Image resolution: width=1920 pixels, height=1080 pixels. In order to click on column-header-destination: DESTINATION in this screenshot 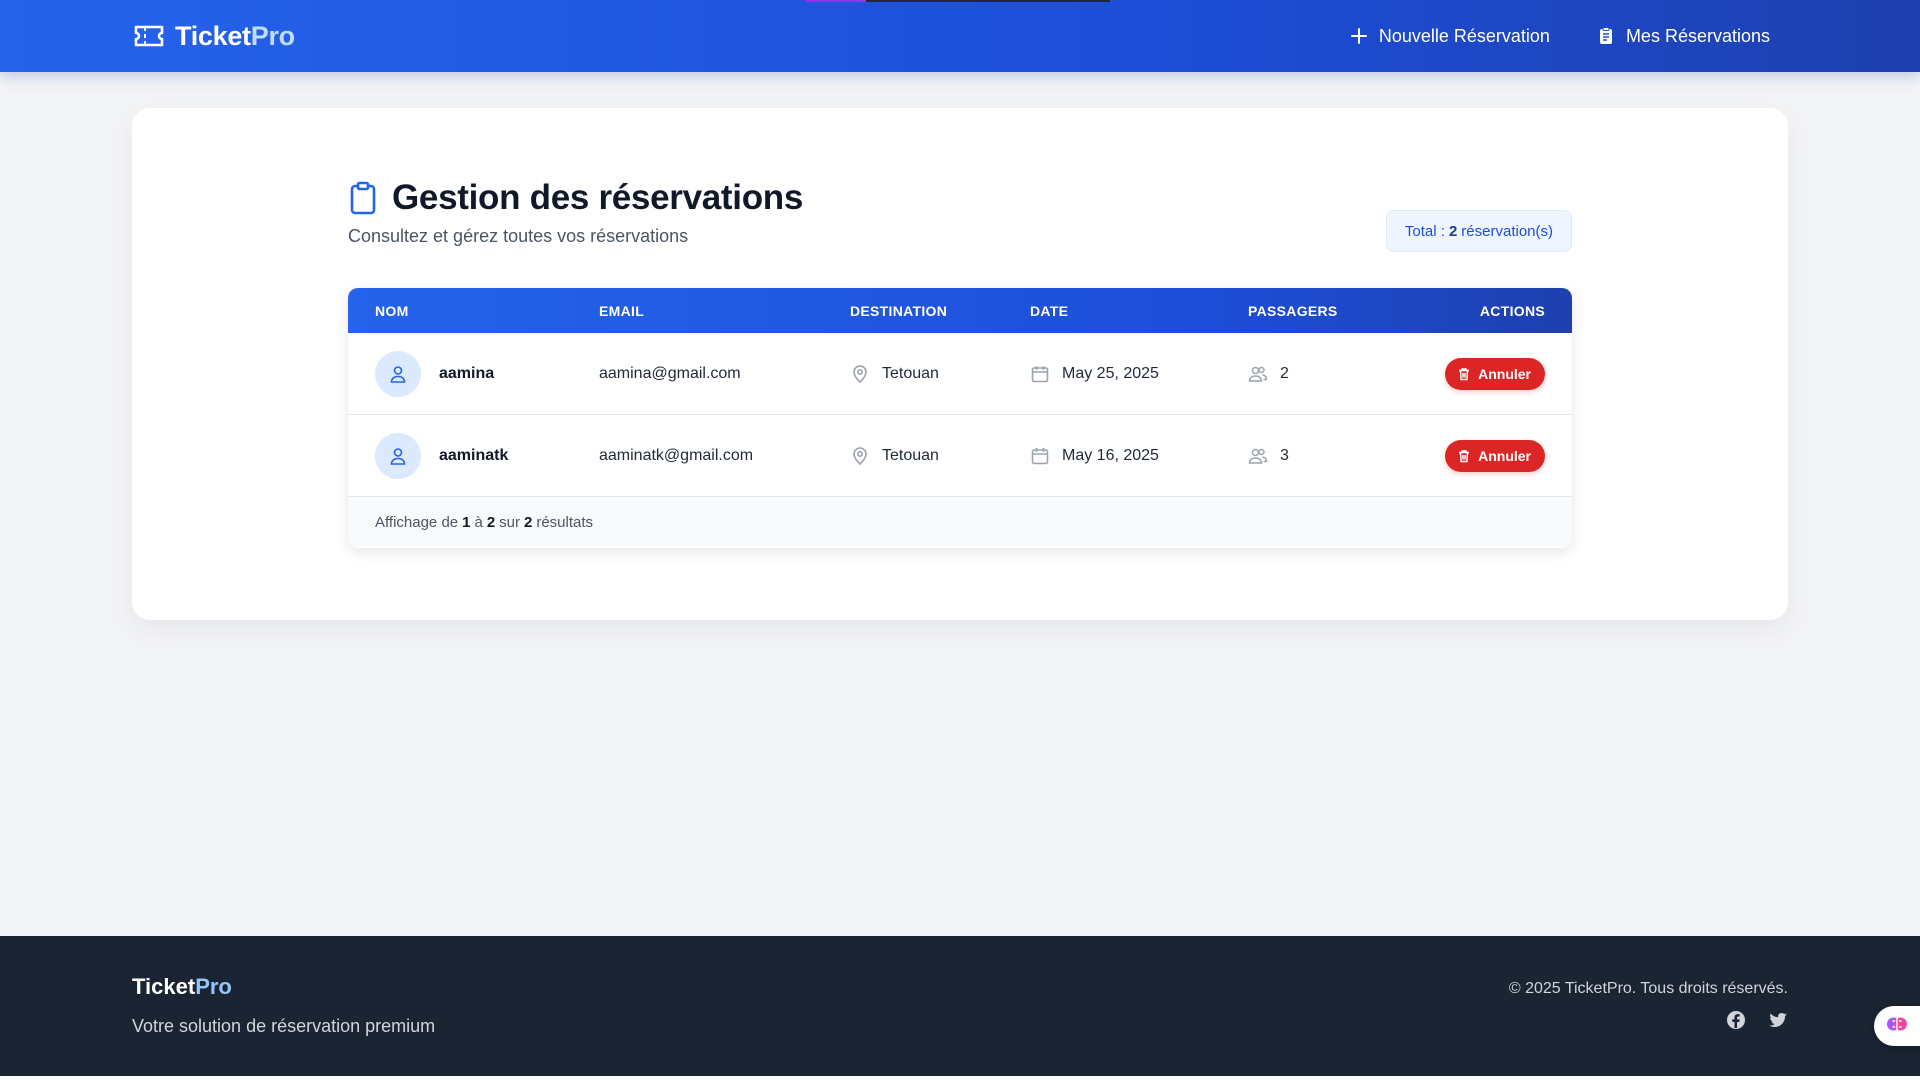, I will do `click(898, 311)`.